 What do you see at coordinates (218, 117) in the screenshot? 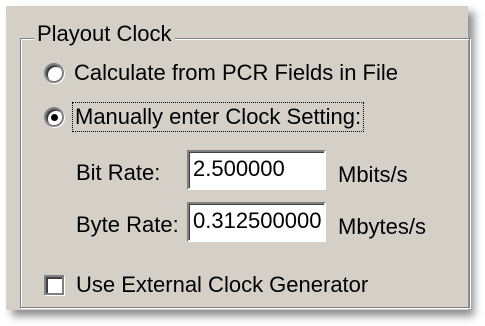
I see `radio-manual-clock-label: Manually enter Clock Setting:` at bounding box center [218, 117].